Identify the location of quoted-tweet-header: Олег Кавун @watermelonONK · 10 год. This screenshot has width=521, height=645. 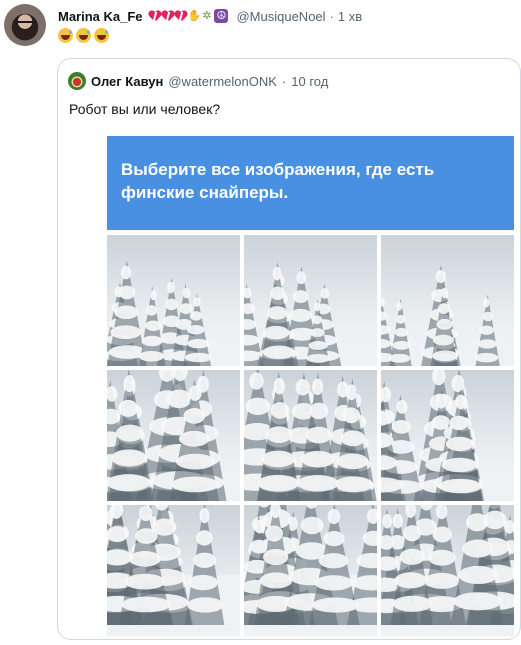
(198, 81).